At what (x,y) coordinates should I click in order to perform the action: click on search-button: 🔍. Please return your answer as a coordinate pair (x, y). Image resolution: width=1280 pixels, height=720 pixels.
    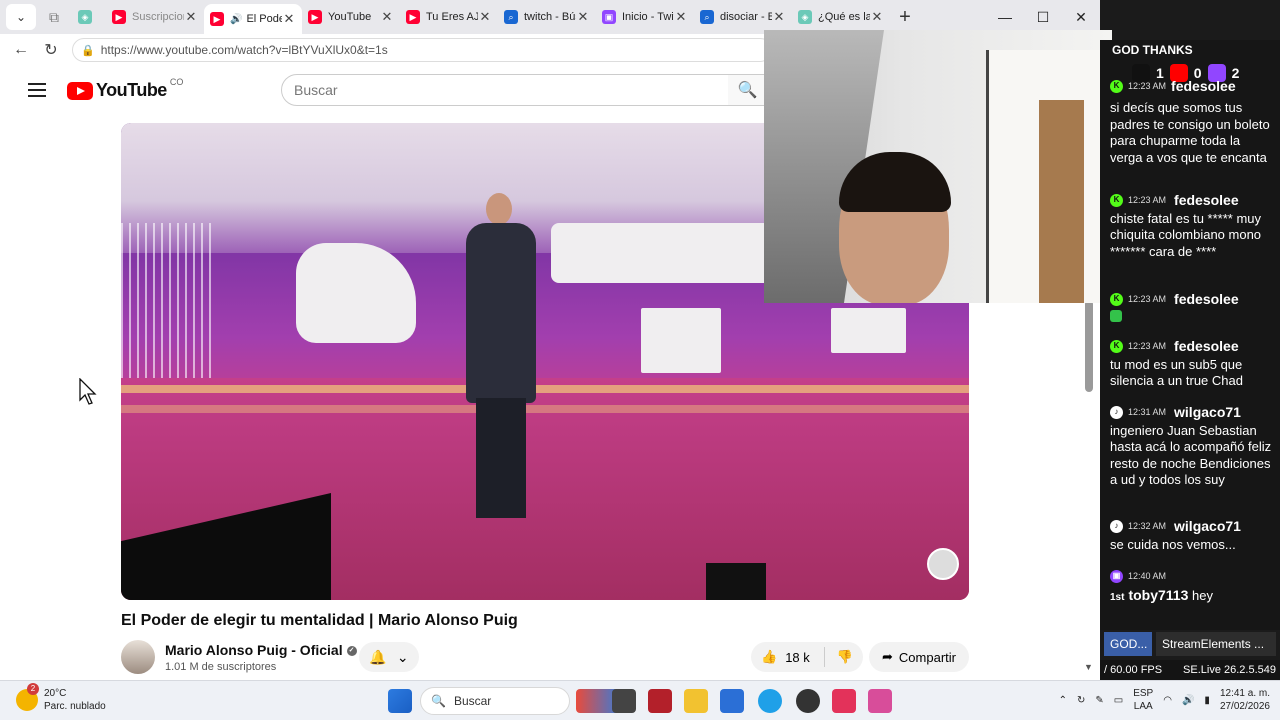
    Looking at the image, I should click on (748, 90).